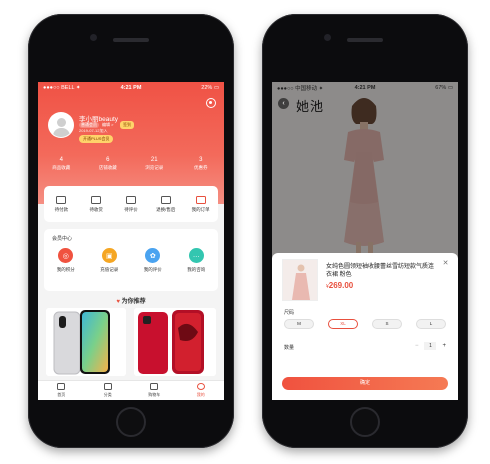 The height and width of the screenshot is (464, 490). I want to click on member-recharge: ▣ 充值记录, so click(110, 260).